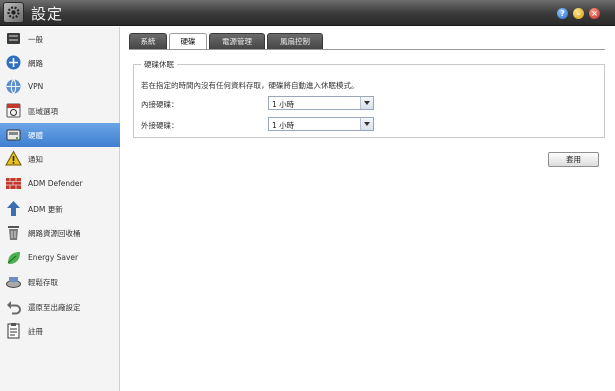 The height and width of the screenshot is (391, 615). What do you see at coordinates (13, 110) in the screenshot?
I see `regional-options-icon` at bounding box center [13, 110].